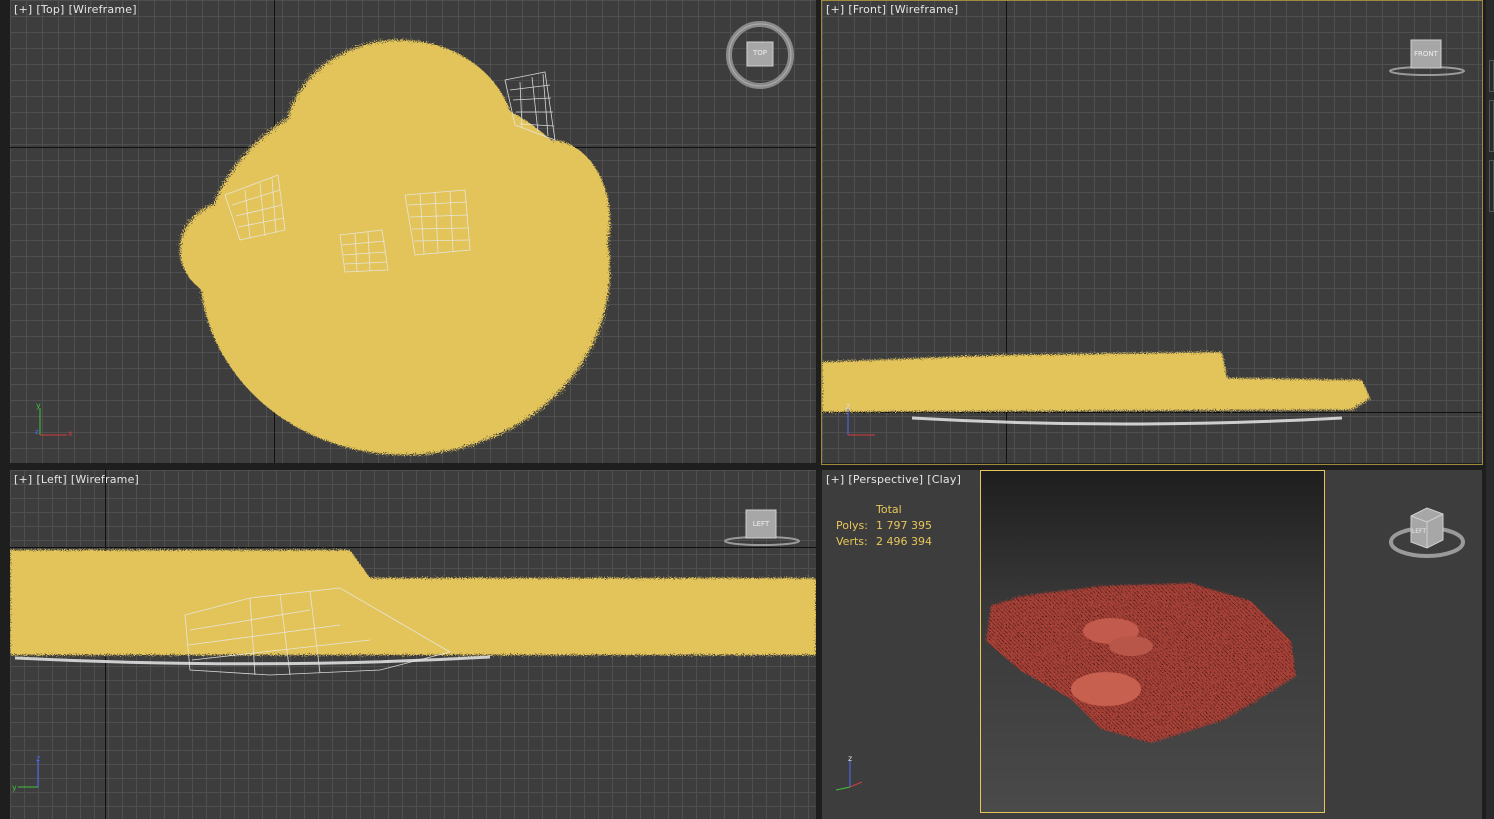  What do you see at coordinates (395, 247) in the screenshot?
I see `grass-patch-top` at bounding box center [395, 247].